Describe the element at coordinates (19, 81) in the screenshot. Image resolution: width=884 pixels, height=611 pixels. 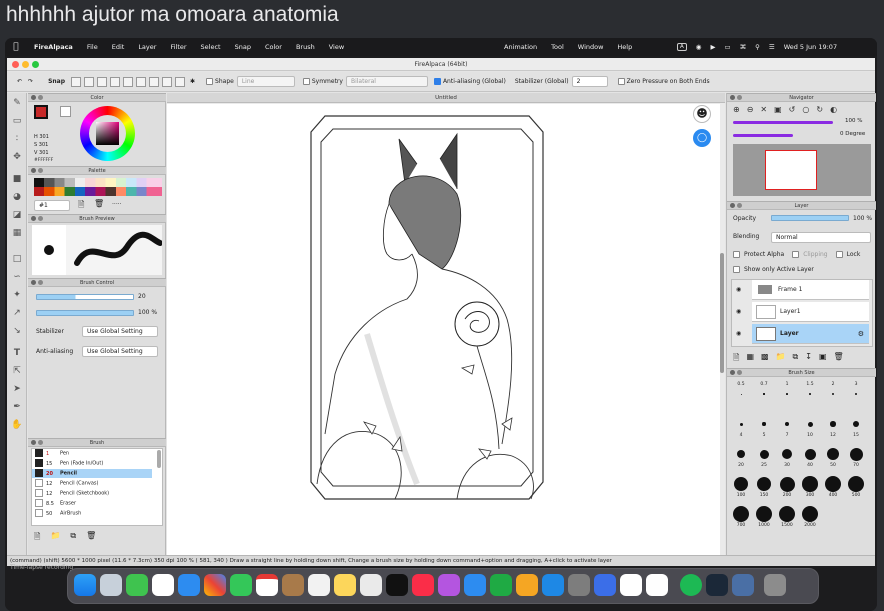
I see `undo-icon: ↶` at that location.